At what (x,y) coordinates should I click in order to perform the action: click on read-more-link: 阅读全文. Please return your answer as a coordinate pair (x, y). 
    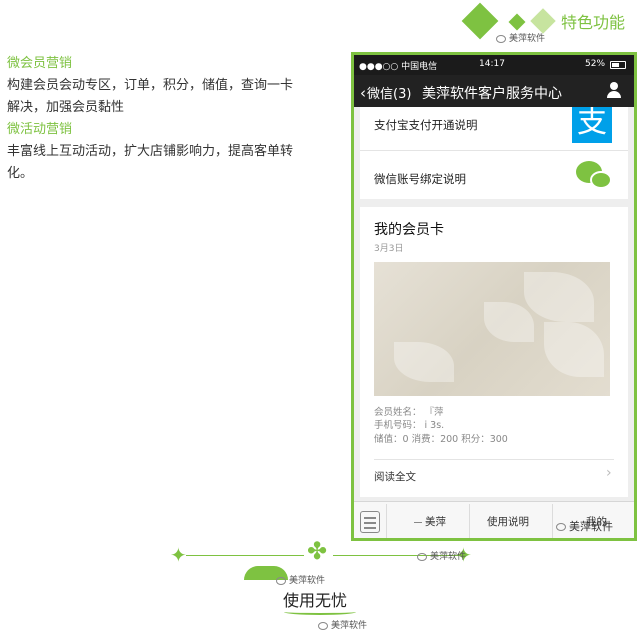
    Looking at the image, I should click on (395, 476).